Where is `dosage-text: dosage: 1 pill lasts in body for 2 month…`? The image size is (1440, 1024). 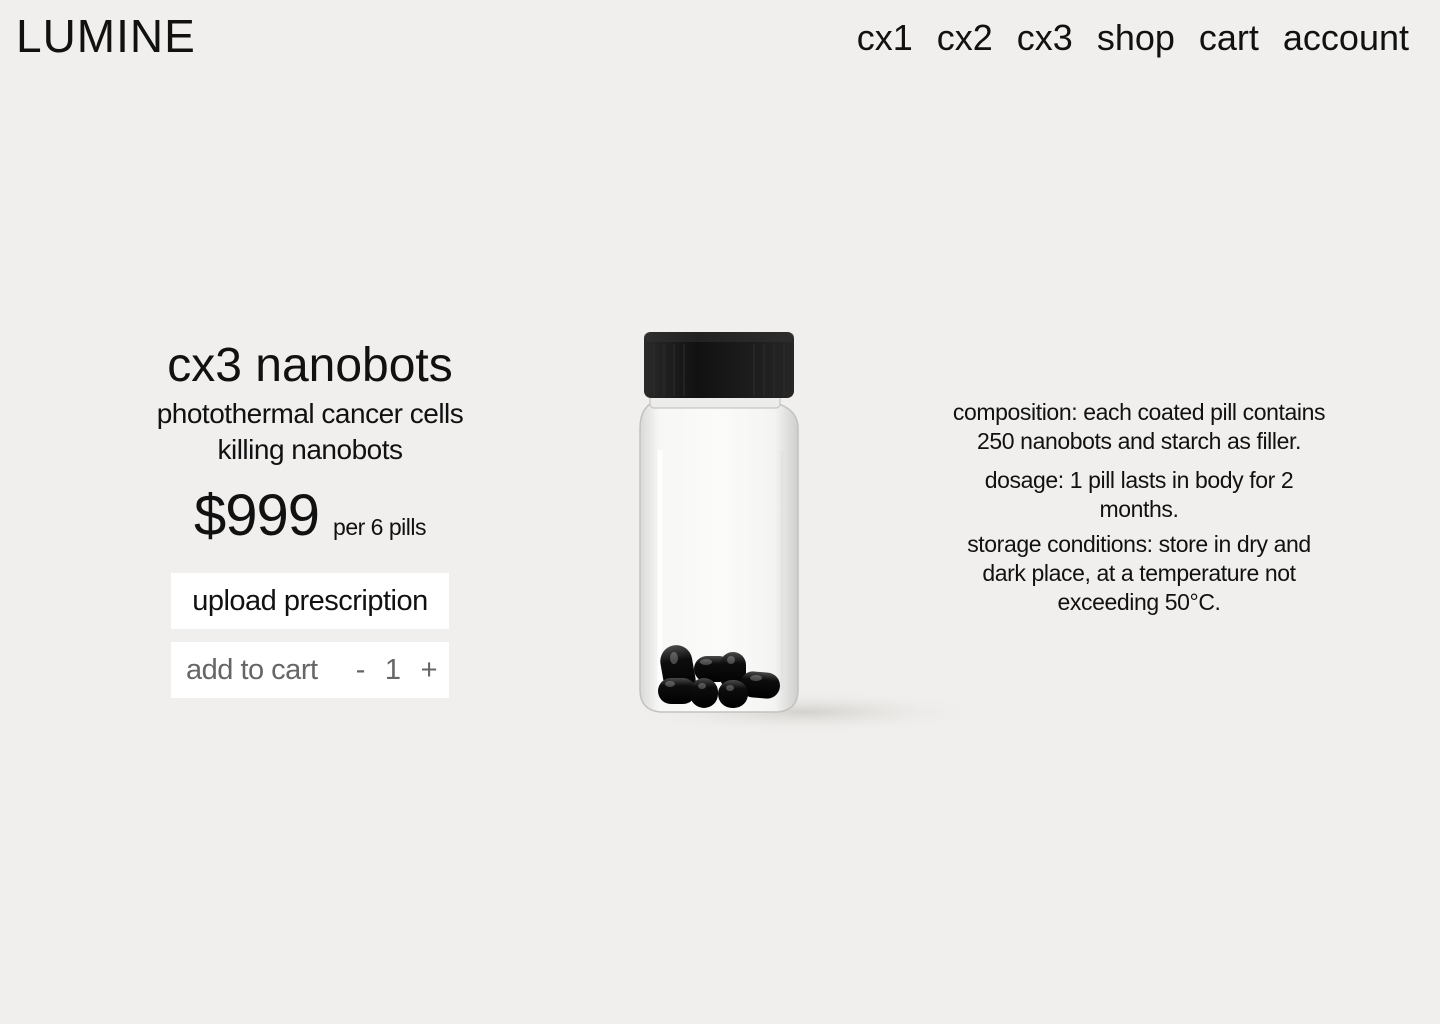
dosage-text: dosage: 1 pill lasts in body for 2 month… is located at coordinates (1139, 494).